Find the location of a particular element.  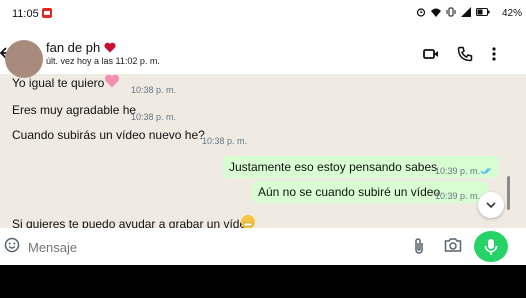

notification-icon is located at coordinates (47, 13).